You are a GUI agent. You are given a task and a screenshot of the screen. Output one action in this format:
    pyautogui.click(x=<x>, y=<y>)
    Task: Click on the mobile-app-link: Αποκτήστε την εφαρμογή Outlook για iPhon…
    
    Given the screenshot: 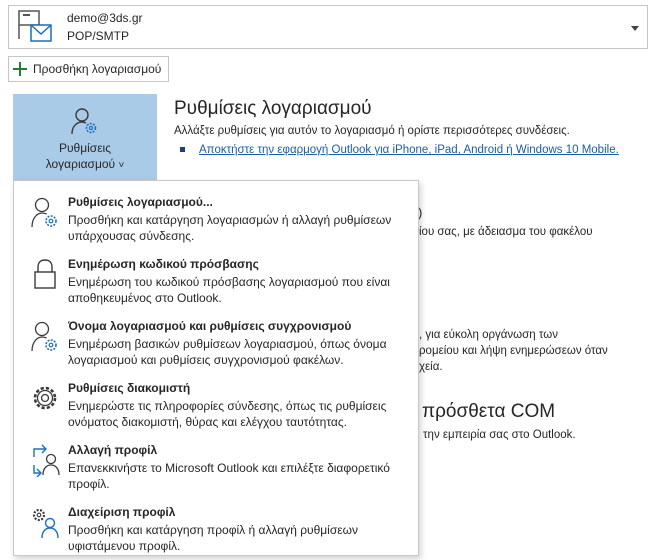 What is the action you would take?
    pyautogui.click(x=409, y=150)
    